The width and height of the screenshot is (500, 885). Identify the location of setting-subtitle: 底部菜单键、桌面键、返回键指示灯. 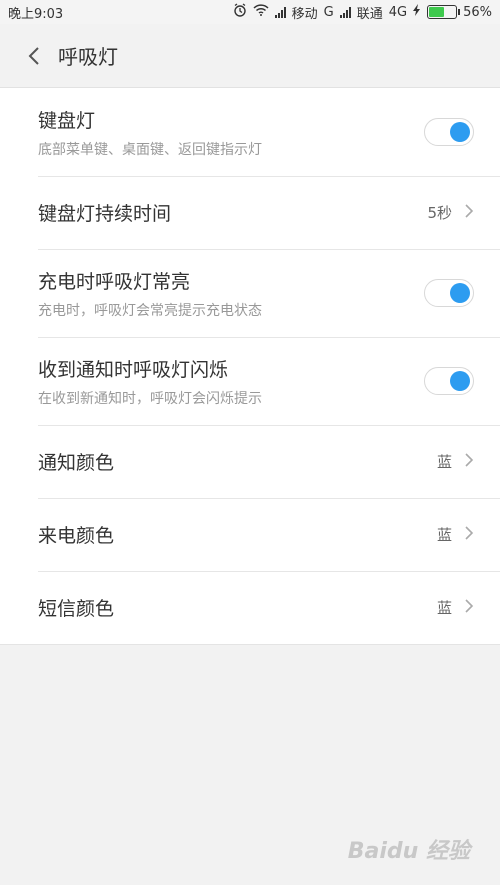
(150, 149).